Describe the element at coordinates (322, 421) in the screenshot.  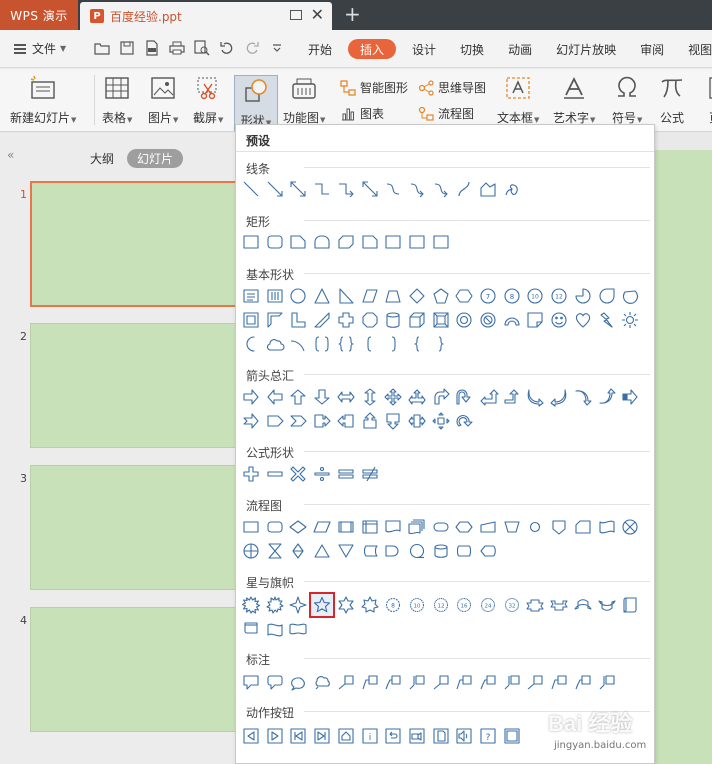
I see `shape-callout-r-icon` at that location.